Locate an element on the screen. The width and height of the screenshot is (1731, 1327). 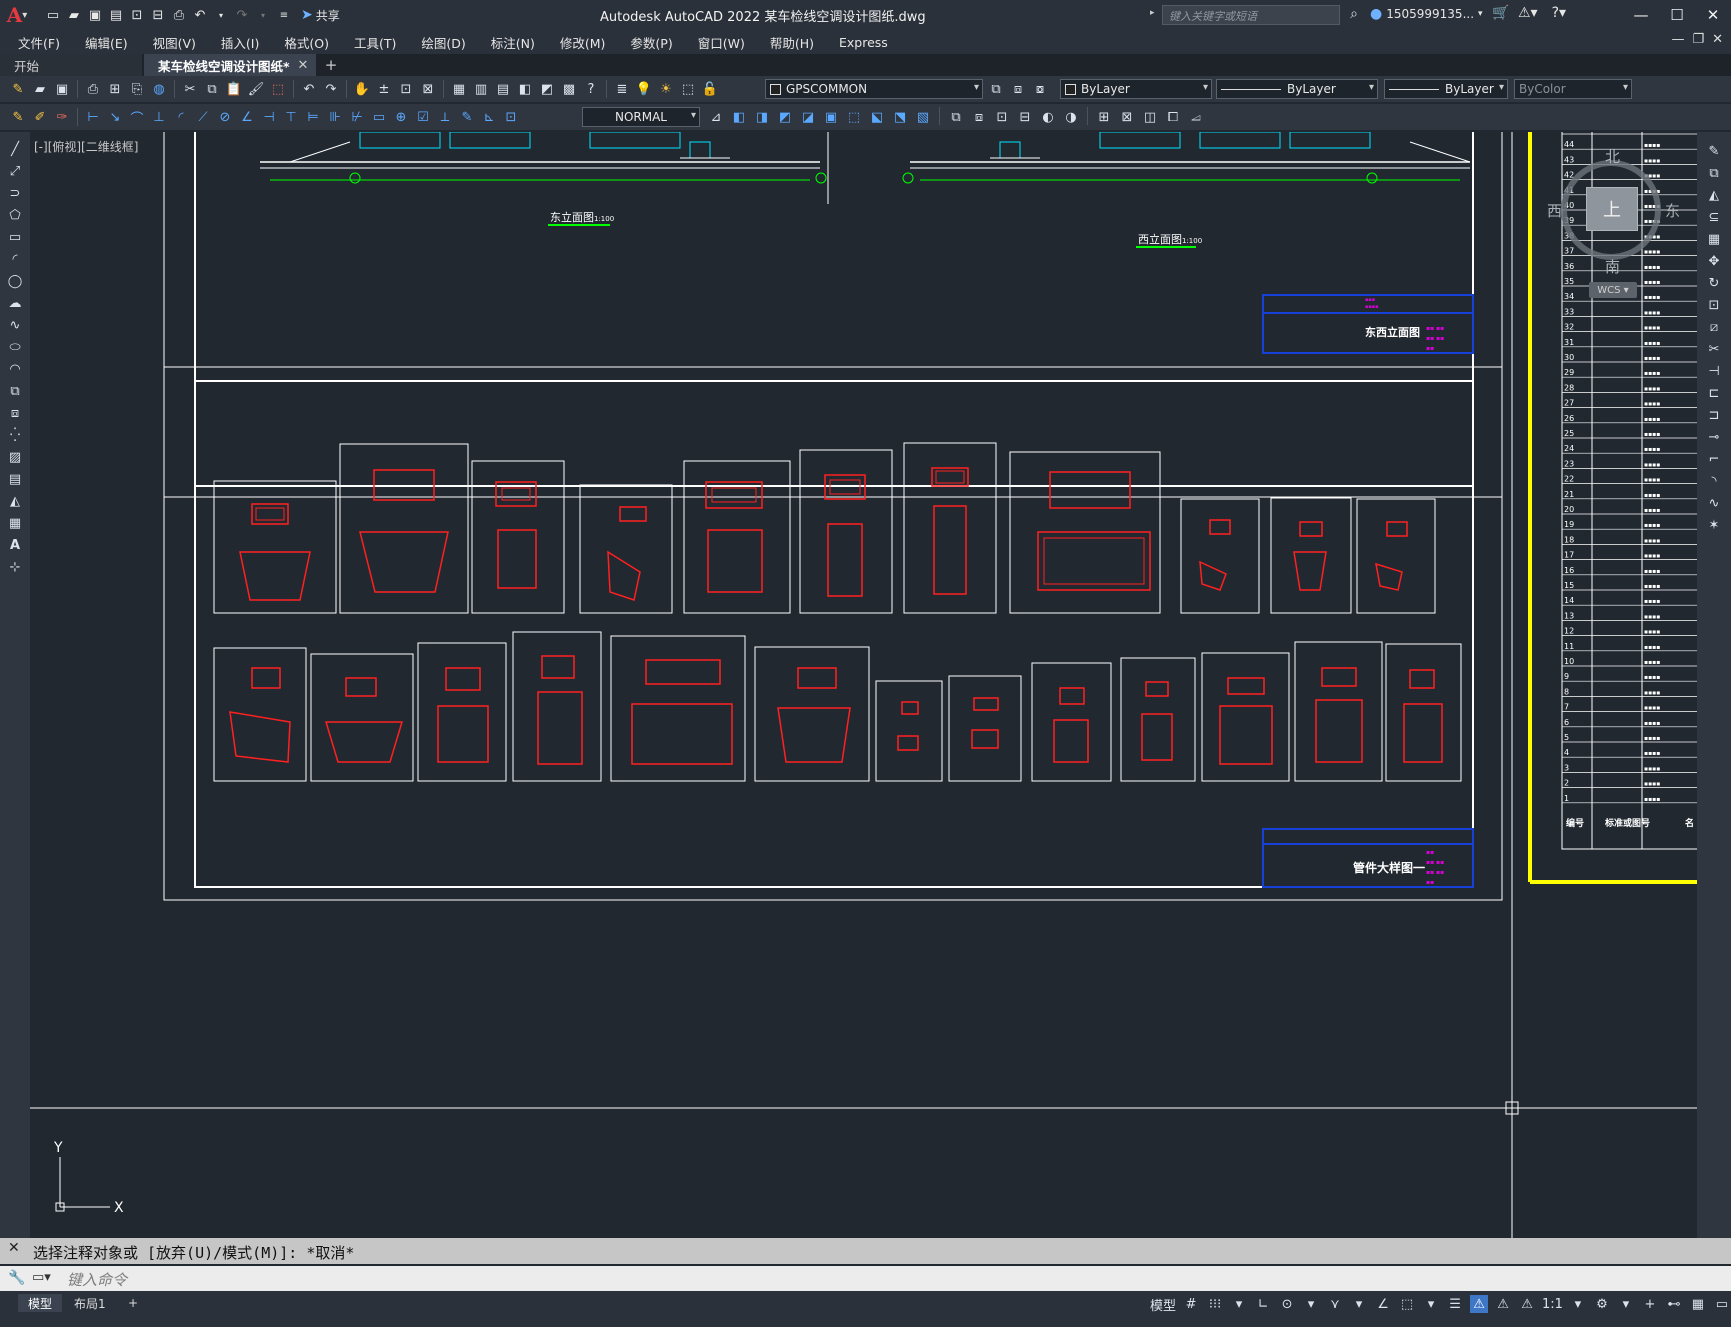
menu-insert: 插入(I) is located at coordinates (240, 42).